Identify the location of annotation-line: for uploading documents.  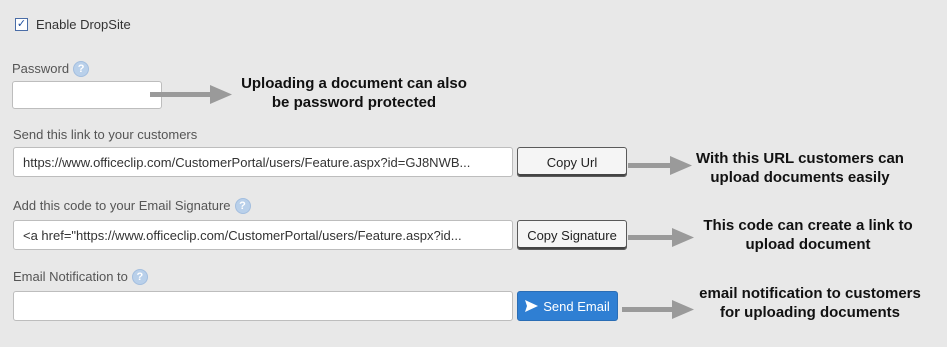
(810, 312).